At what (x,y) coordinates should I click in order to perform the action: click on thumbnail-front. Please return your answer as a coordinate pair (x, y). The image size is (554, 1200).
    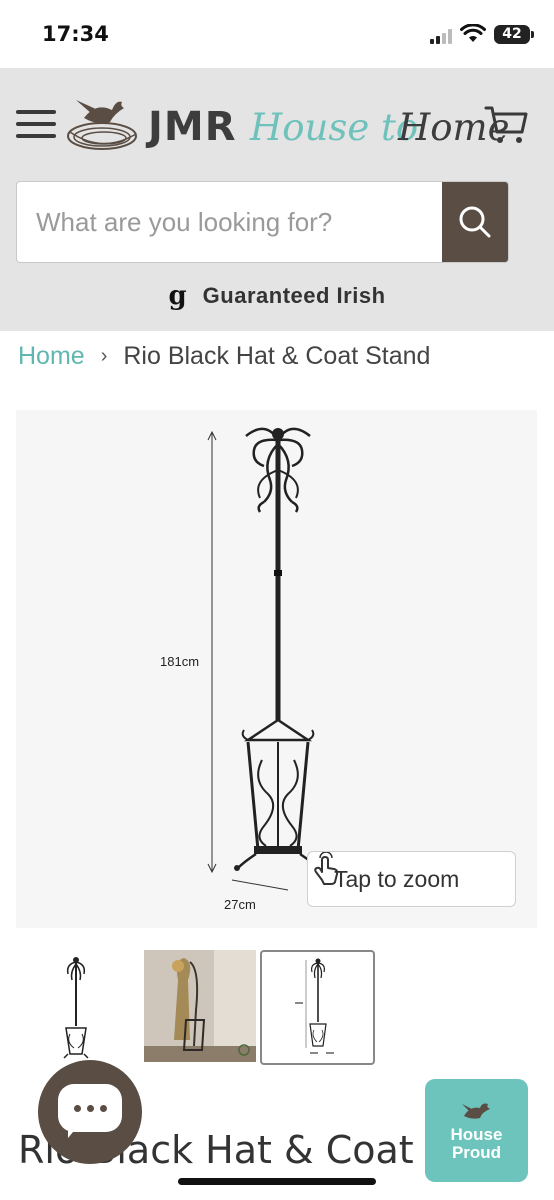
    Looking at the image, I should click on (76, 1006).